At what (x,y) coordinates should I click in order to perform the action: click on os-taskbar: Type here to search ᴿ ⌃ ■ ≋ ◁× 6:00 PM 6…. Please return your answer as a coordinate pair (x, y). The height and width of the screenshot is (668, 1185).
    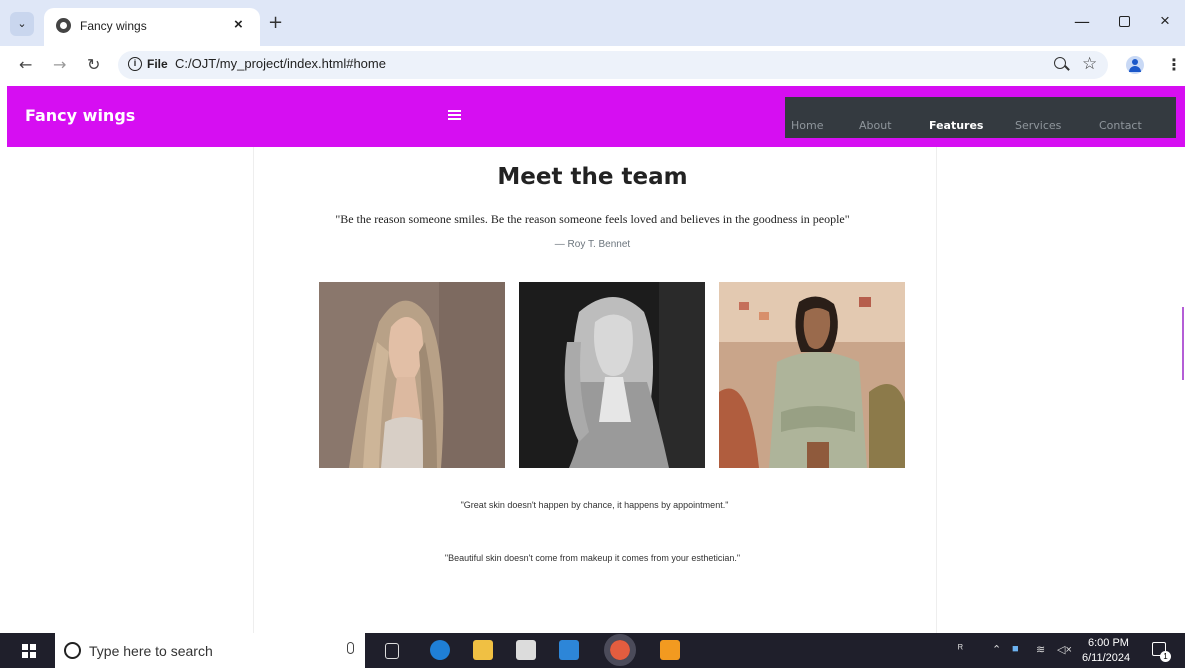
    Looking at the image, I should click on (592, 650).